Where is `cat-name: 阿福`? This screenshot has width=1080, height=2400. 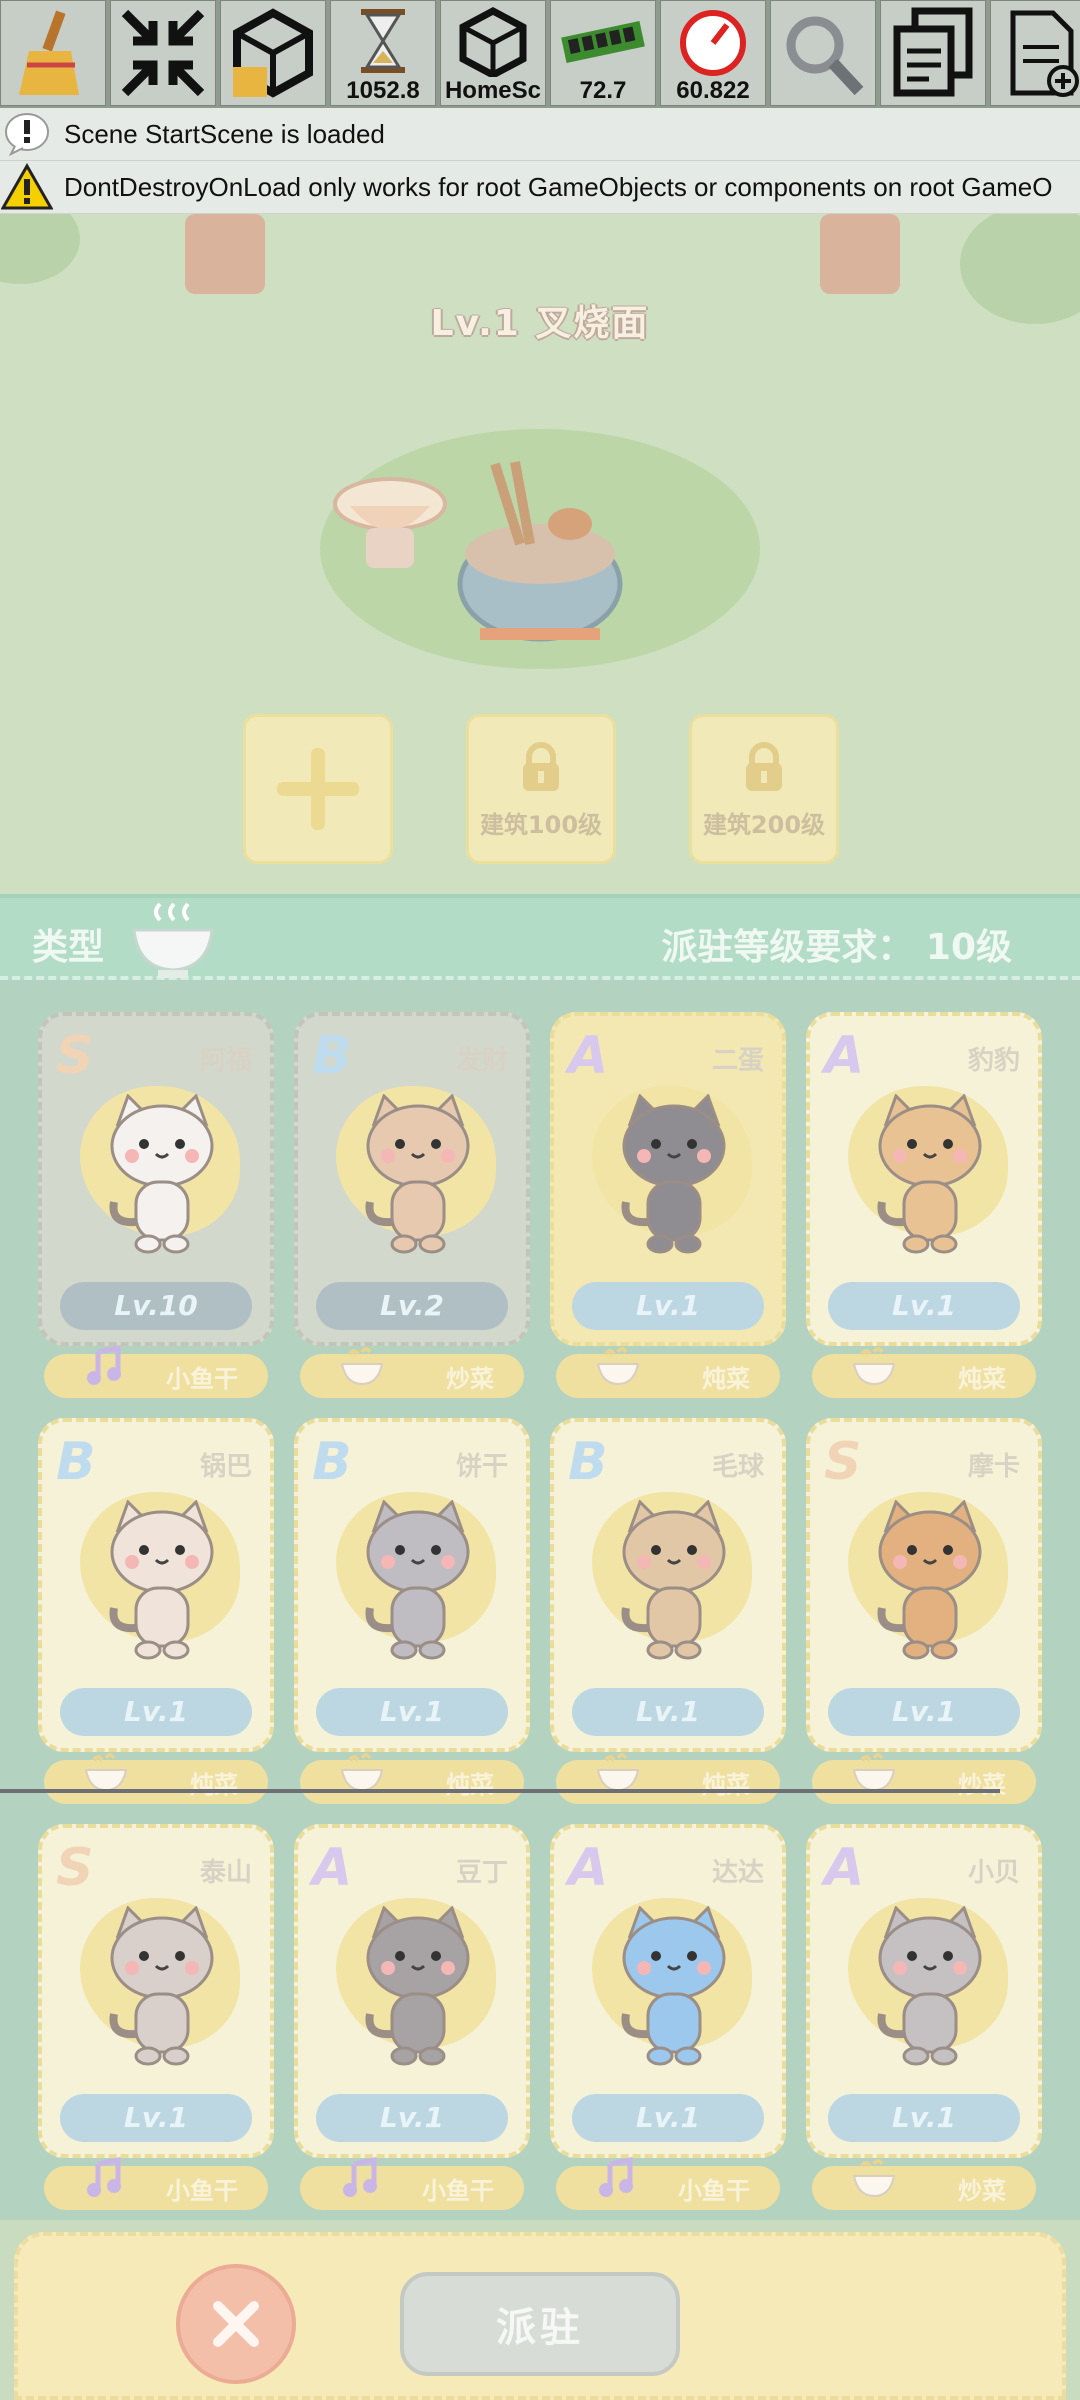
cat-name: 阿福 is located at coordinates (225, 1061).